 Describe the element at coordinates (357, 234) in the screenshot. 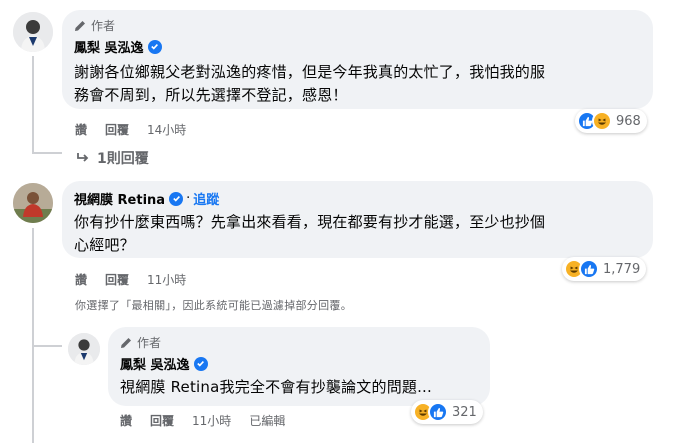

I see `comment-text: 你有抄什麼東西嗎？先拿出來看看，現在都要有抄才能選，至少也抄個 心經吧？` at that location.